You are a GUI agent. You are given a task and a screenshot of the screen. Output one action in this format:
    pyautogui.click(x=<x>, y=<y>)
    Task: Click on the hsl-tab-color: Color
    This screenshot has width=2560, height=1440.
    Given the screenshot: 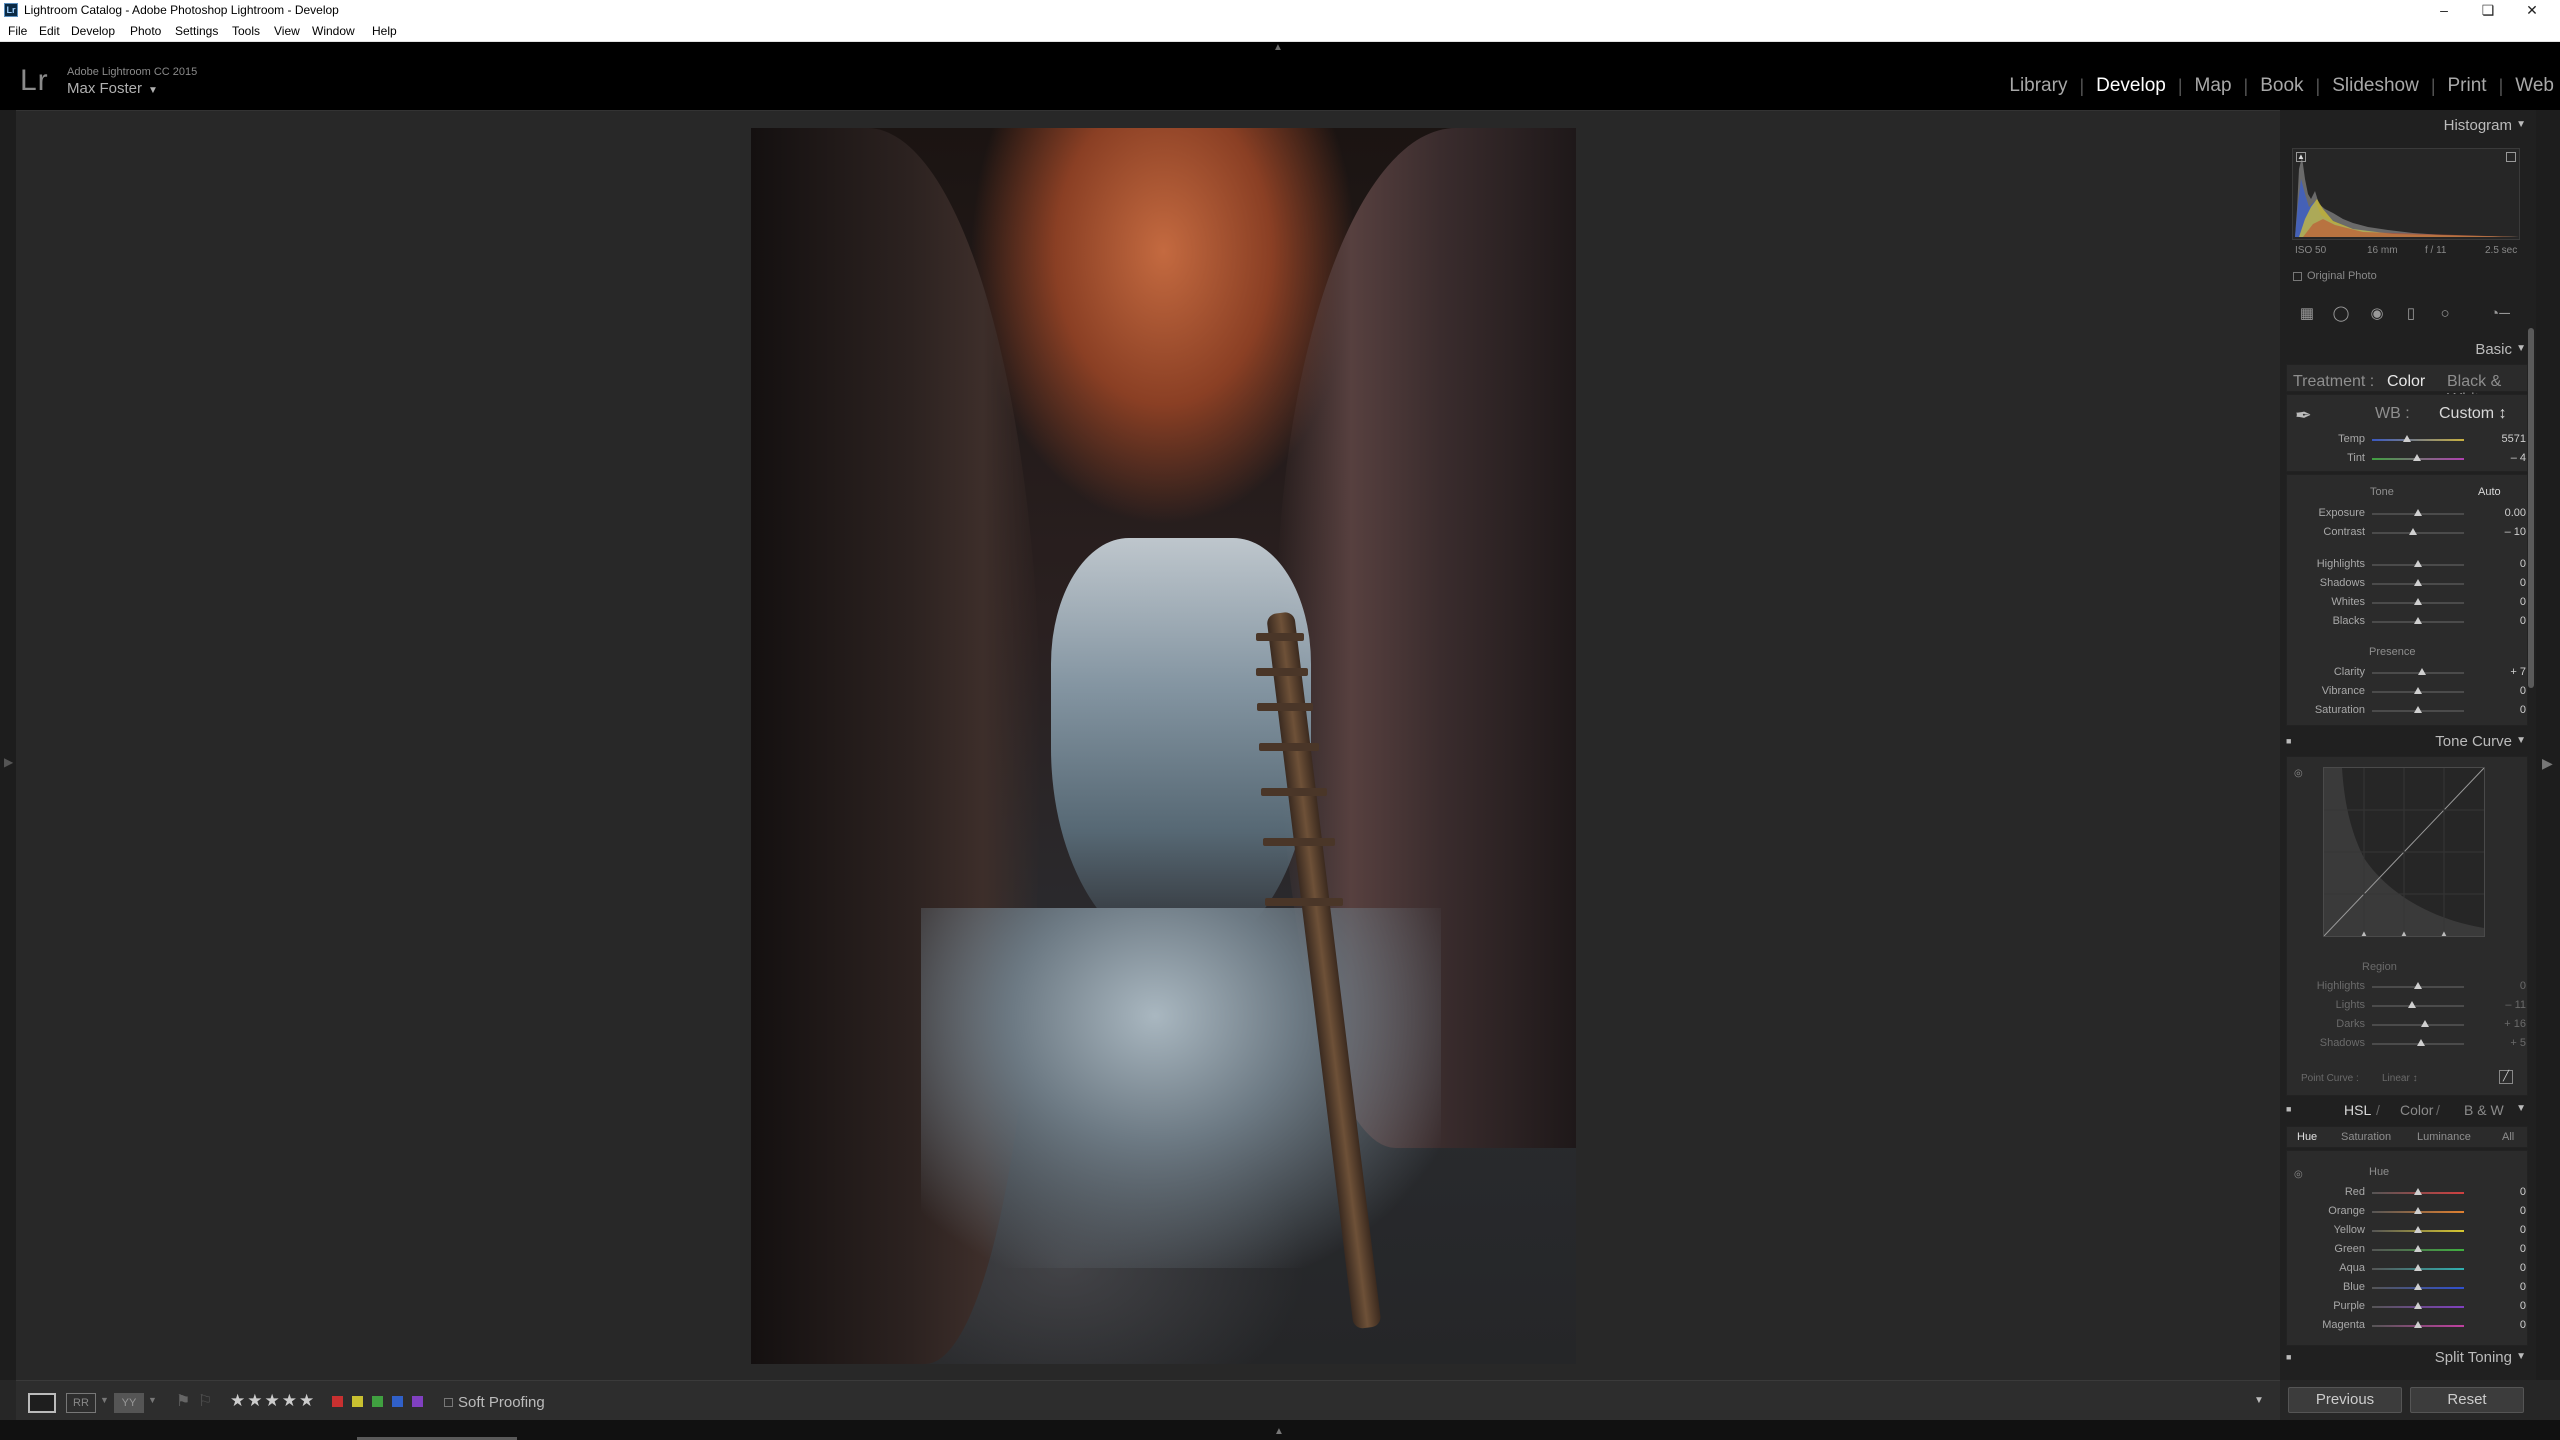 What is the action you would take?
    pyautogui.click(x=2416, y=1110)
    